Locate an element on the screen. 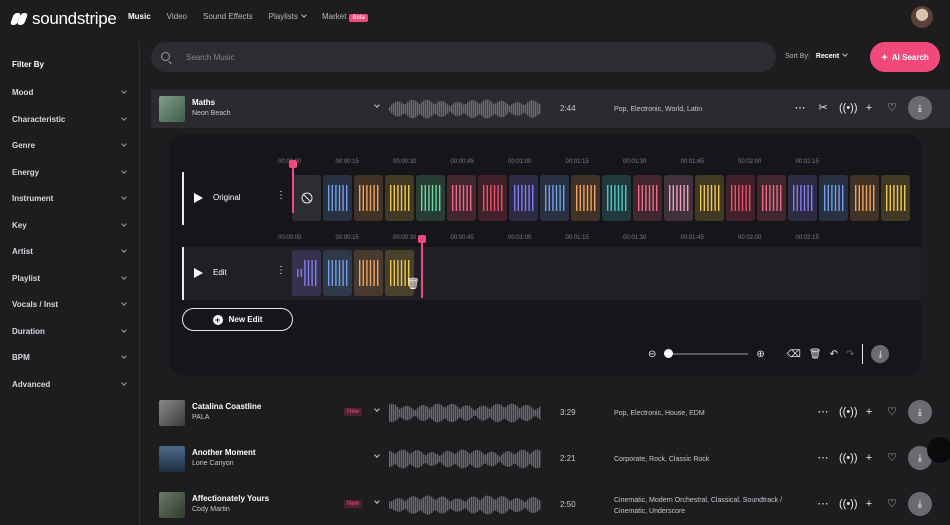  filter-mood: Mood is located at coordinates (70, 92).